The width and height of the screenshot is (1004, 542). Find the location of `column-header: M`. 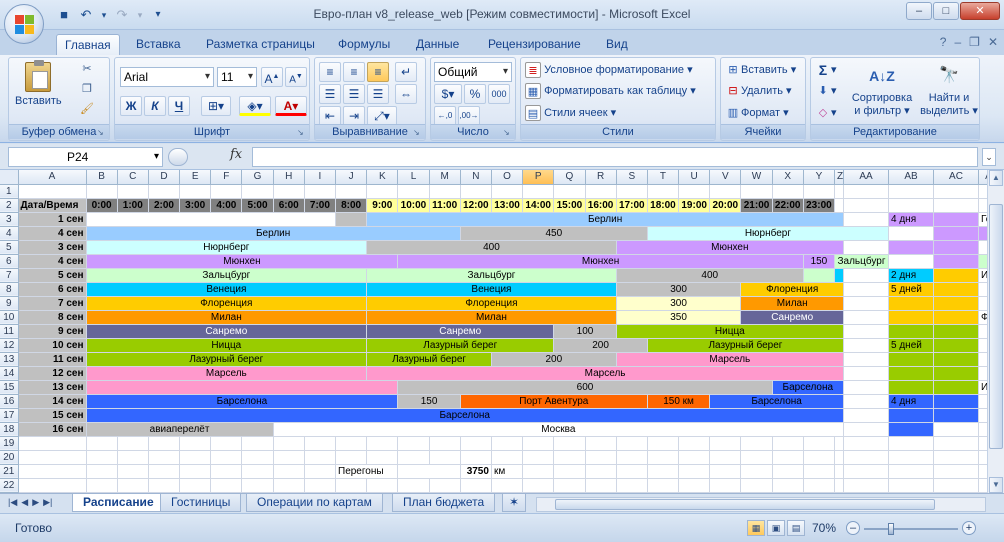

column-header: M is located at coordinates (445, 177).